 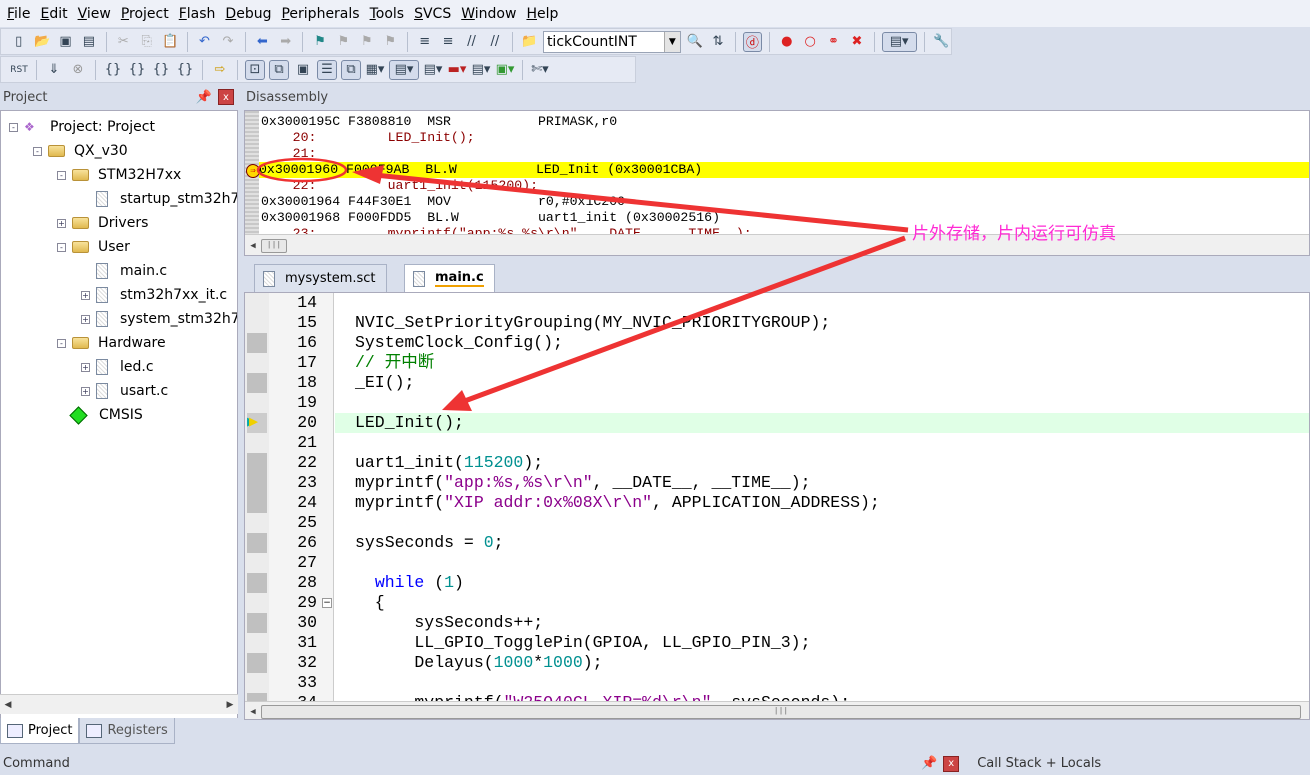 I want to click on arrow-to-code, so click(x=683, y=320).